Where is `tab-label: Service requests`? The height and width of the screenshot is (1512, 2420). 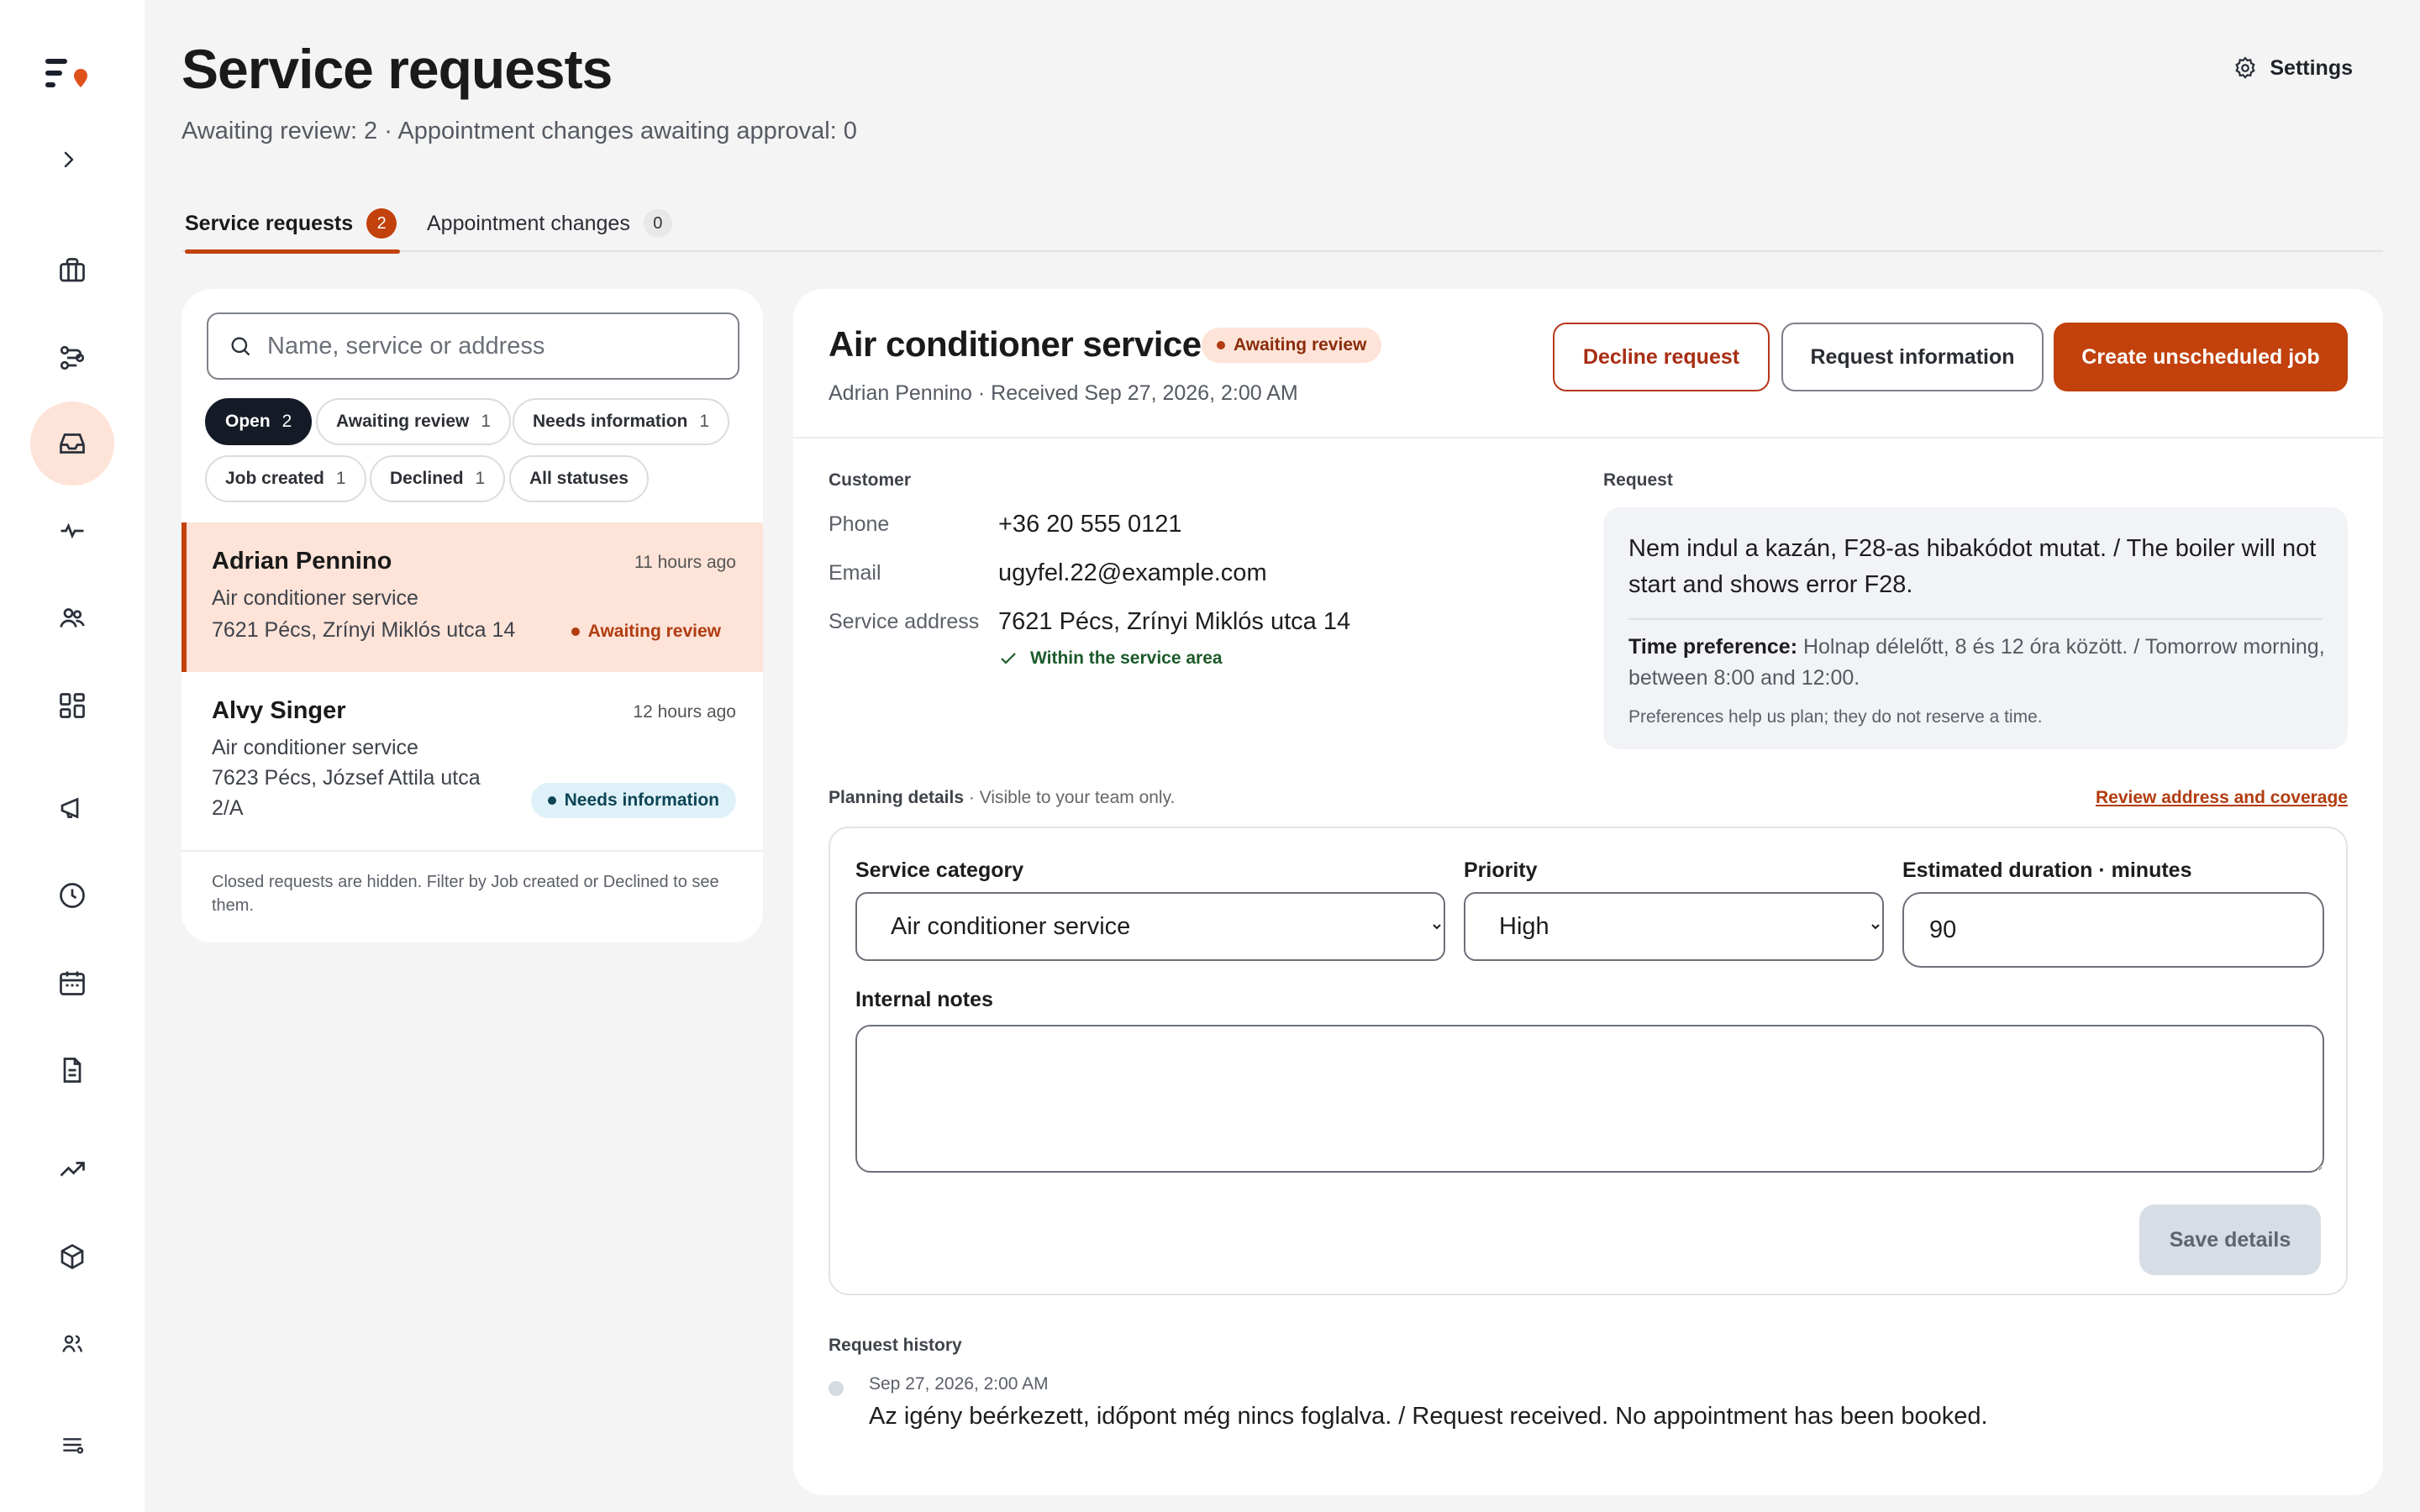 tab-label: Service requests is located at coordinates (269, 223).